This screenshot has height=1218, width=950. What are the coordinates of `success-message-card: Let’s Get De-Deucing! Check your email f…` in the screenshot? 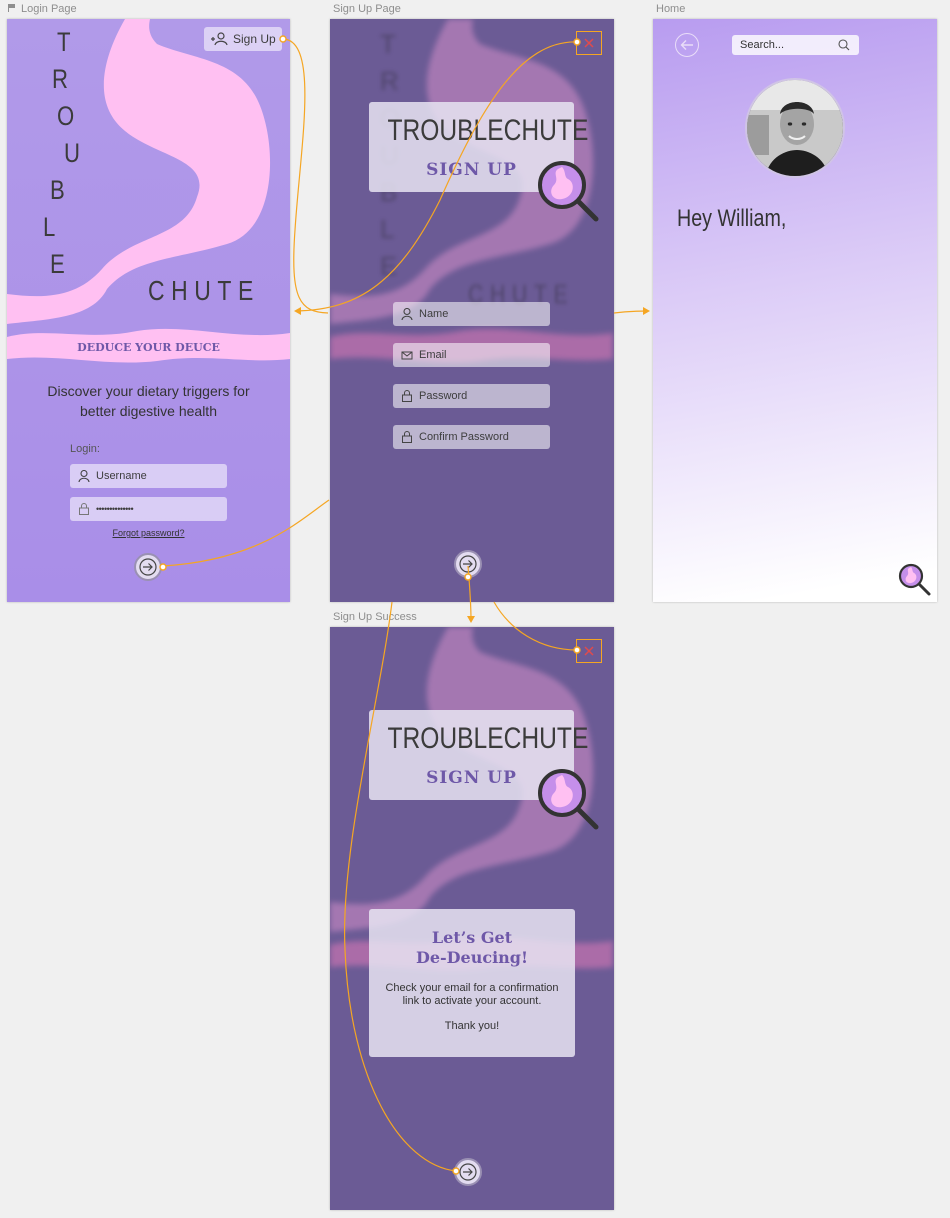 It's located at (472, 983).